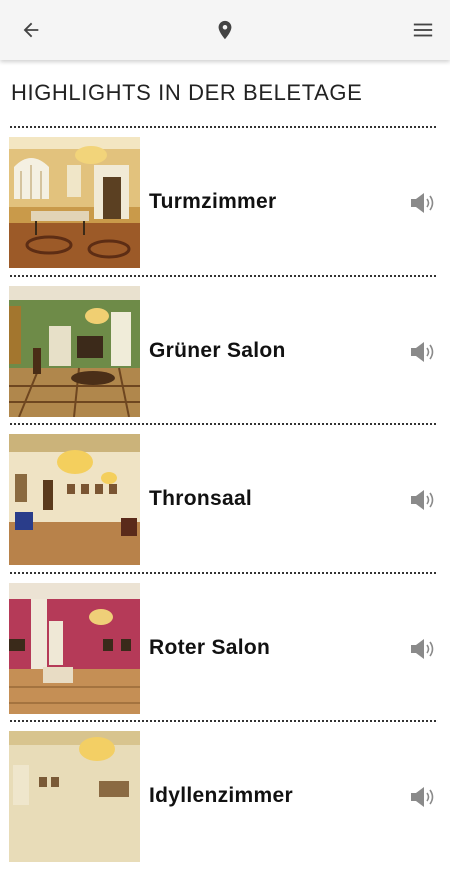 The height and width of the screenshot is (869, 450). Describe the element at coordinates (187, 92) in the screenshot. I see `page-title: HIGHLIGHTS IN DER BELETAGE` at that location.